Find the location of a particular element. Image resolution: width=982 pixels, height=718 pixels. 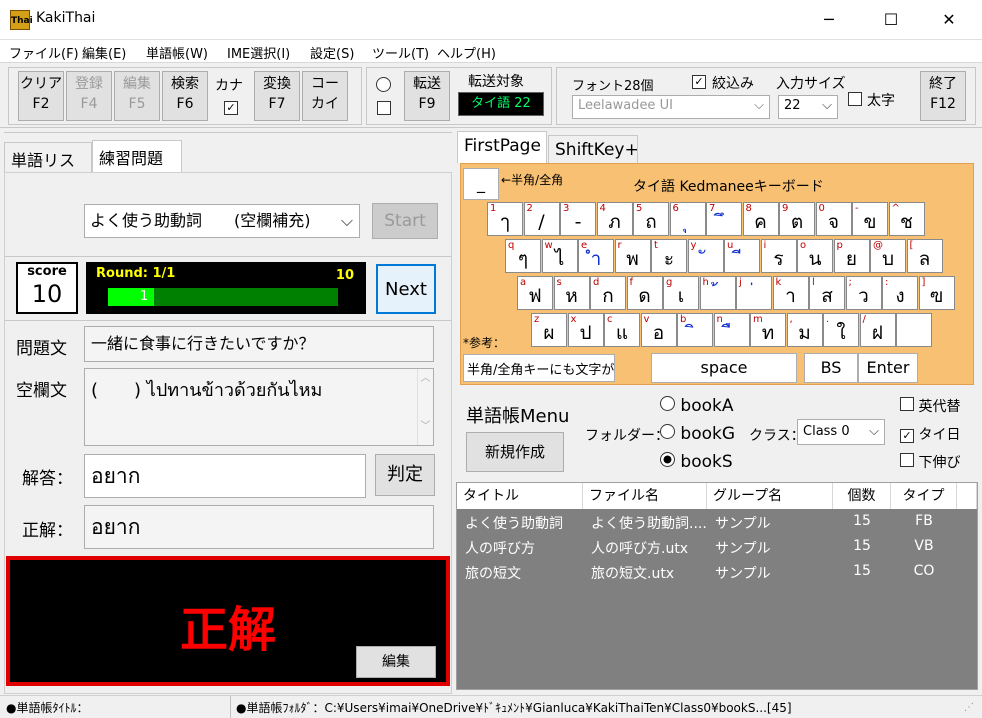

table-row: 人の呼び方 人の呼び方.utx サンプル 15 VB is located at coordinates (707, 548).